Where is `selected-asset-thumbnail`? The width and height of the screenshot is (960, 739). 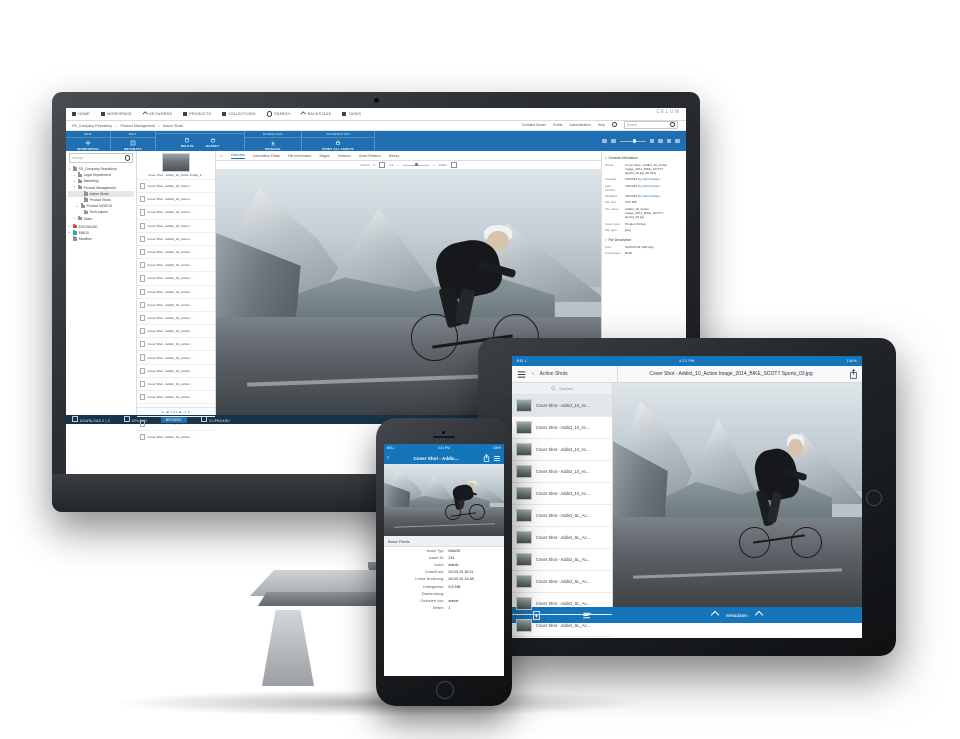
selected-asset-thumbnail is located at coordinates (176, 162).